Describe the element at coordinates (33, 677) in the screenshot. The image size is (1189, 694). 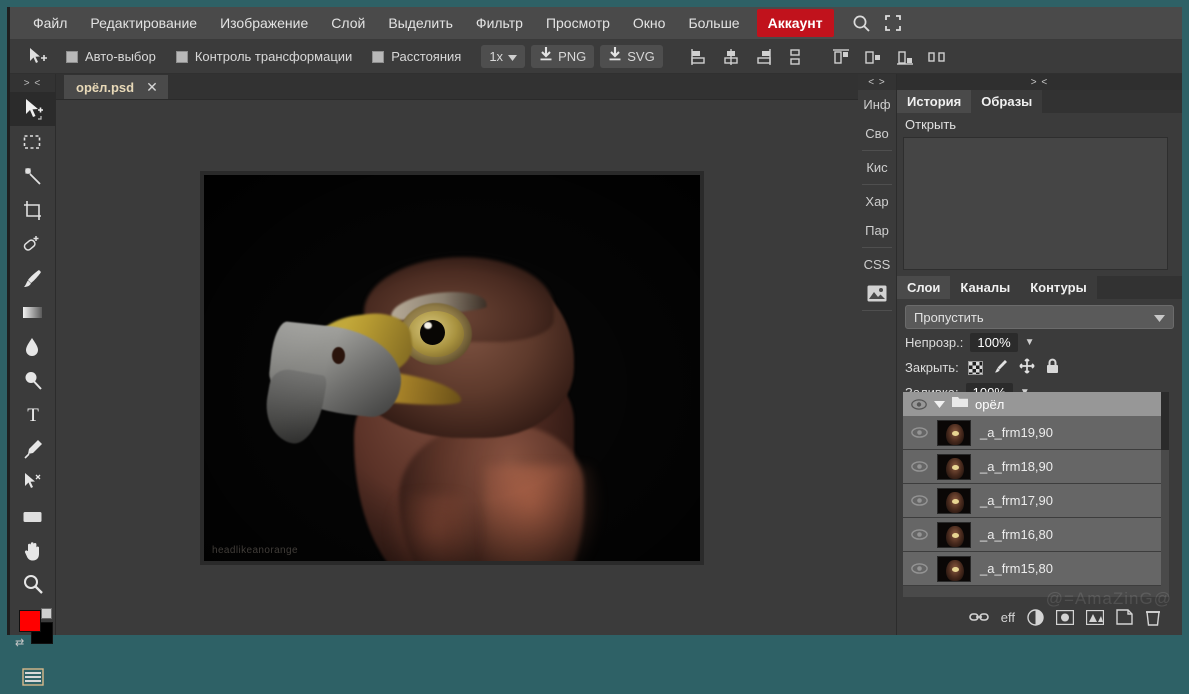
I see `screen-mode-icon` at that location.